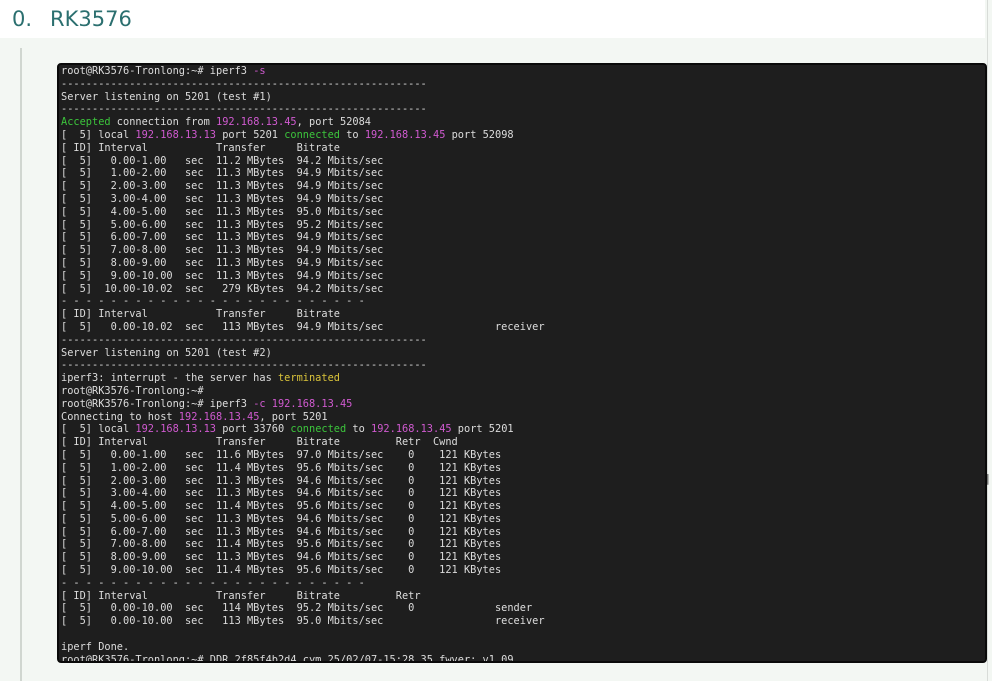 Image resolution: width=992 pixels, height=681 pixels. Describe the element at coordinates (492, 19) in the screenshot. I see `section-heading: 0. RK3576` at that location.